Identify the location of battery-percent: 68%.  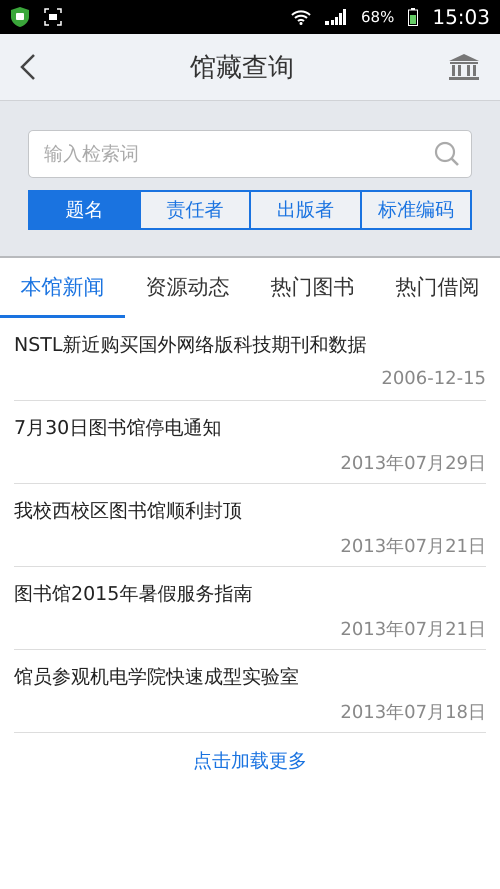
(377, 17).